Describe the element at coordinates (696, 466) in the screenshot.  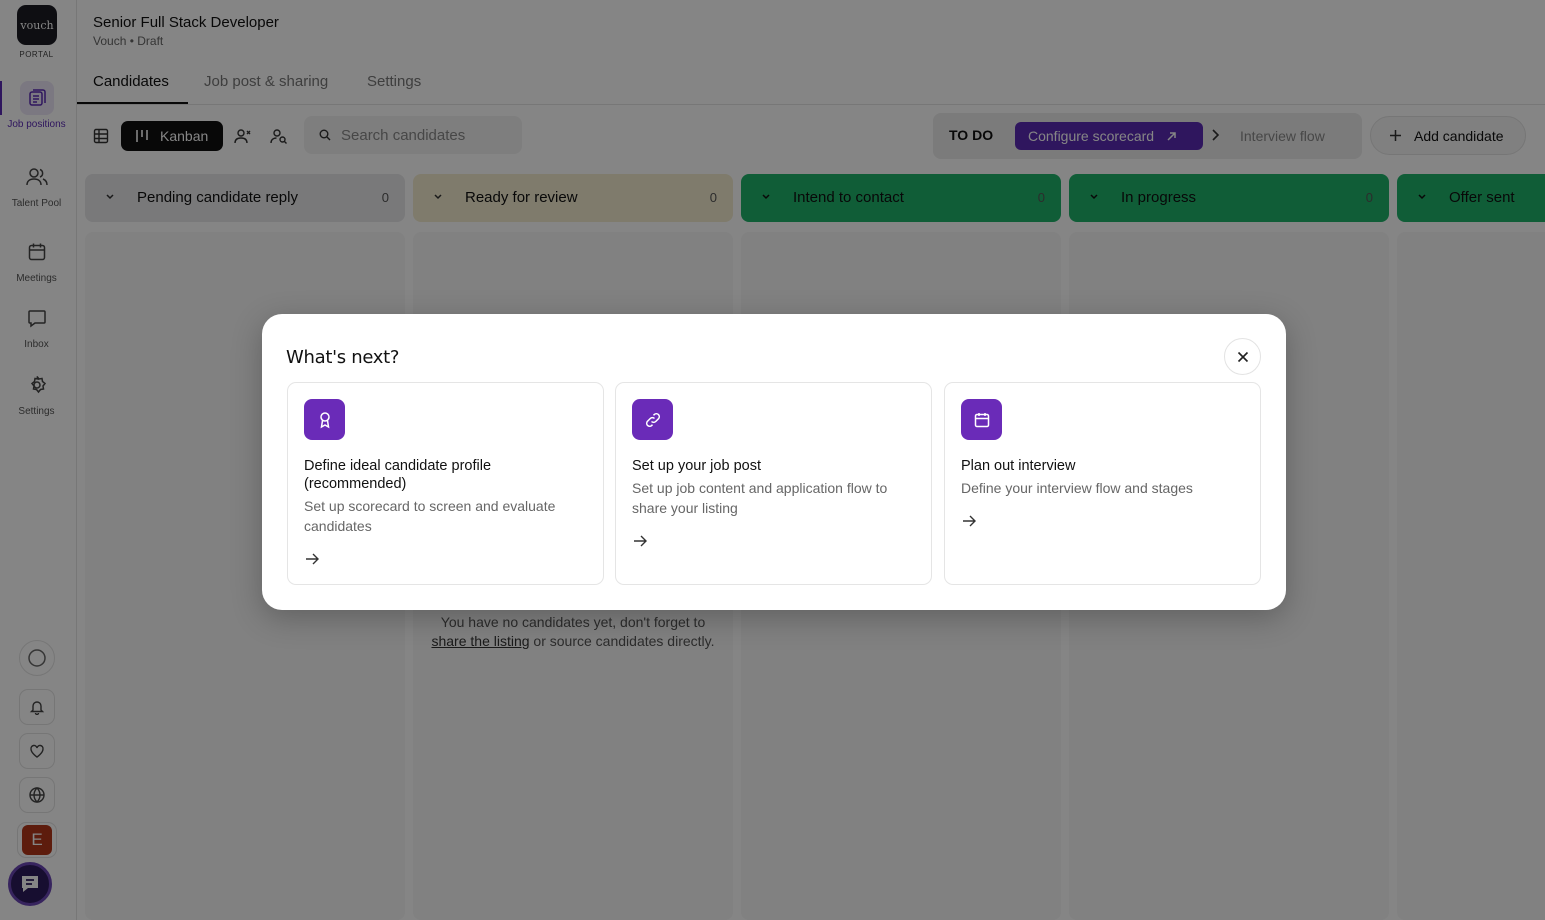
I see `card-title: Set up your job post` at that location.